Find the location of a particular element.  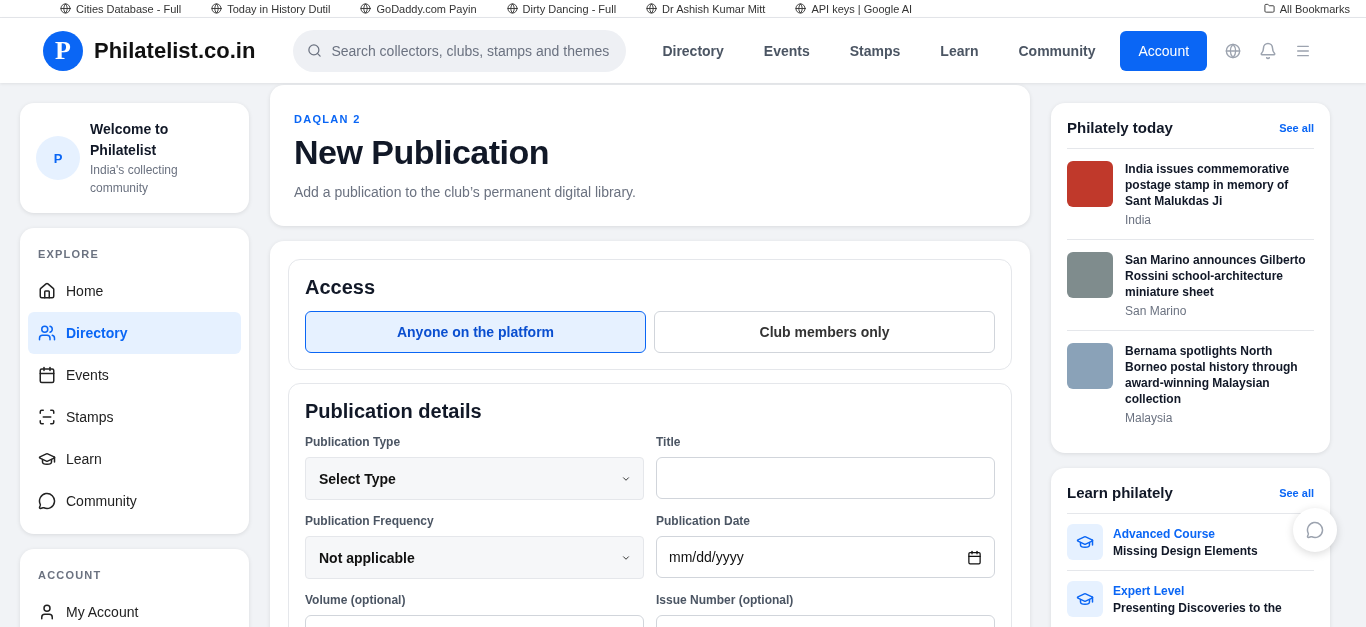

select-field: Not applicable is located at coordinates (474, 557).